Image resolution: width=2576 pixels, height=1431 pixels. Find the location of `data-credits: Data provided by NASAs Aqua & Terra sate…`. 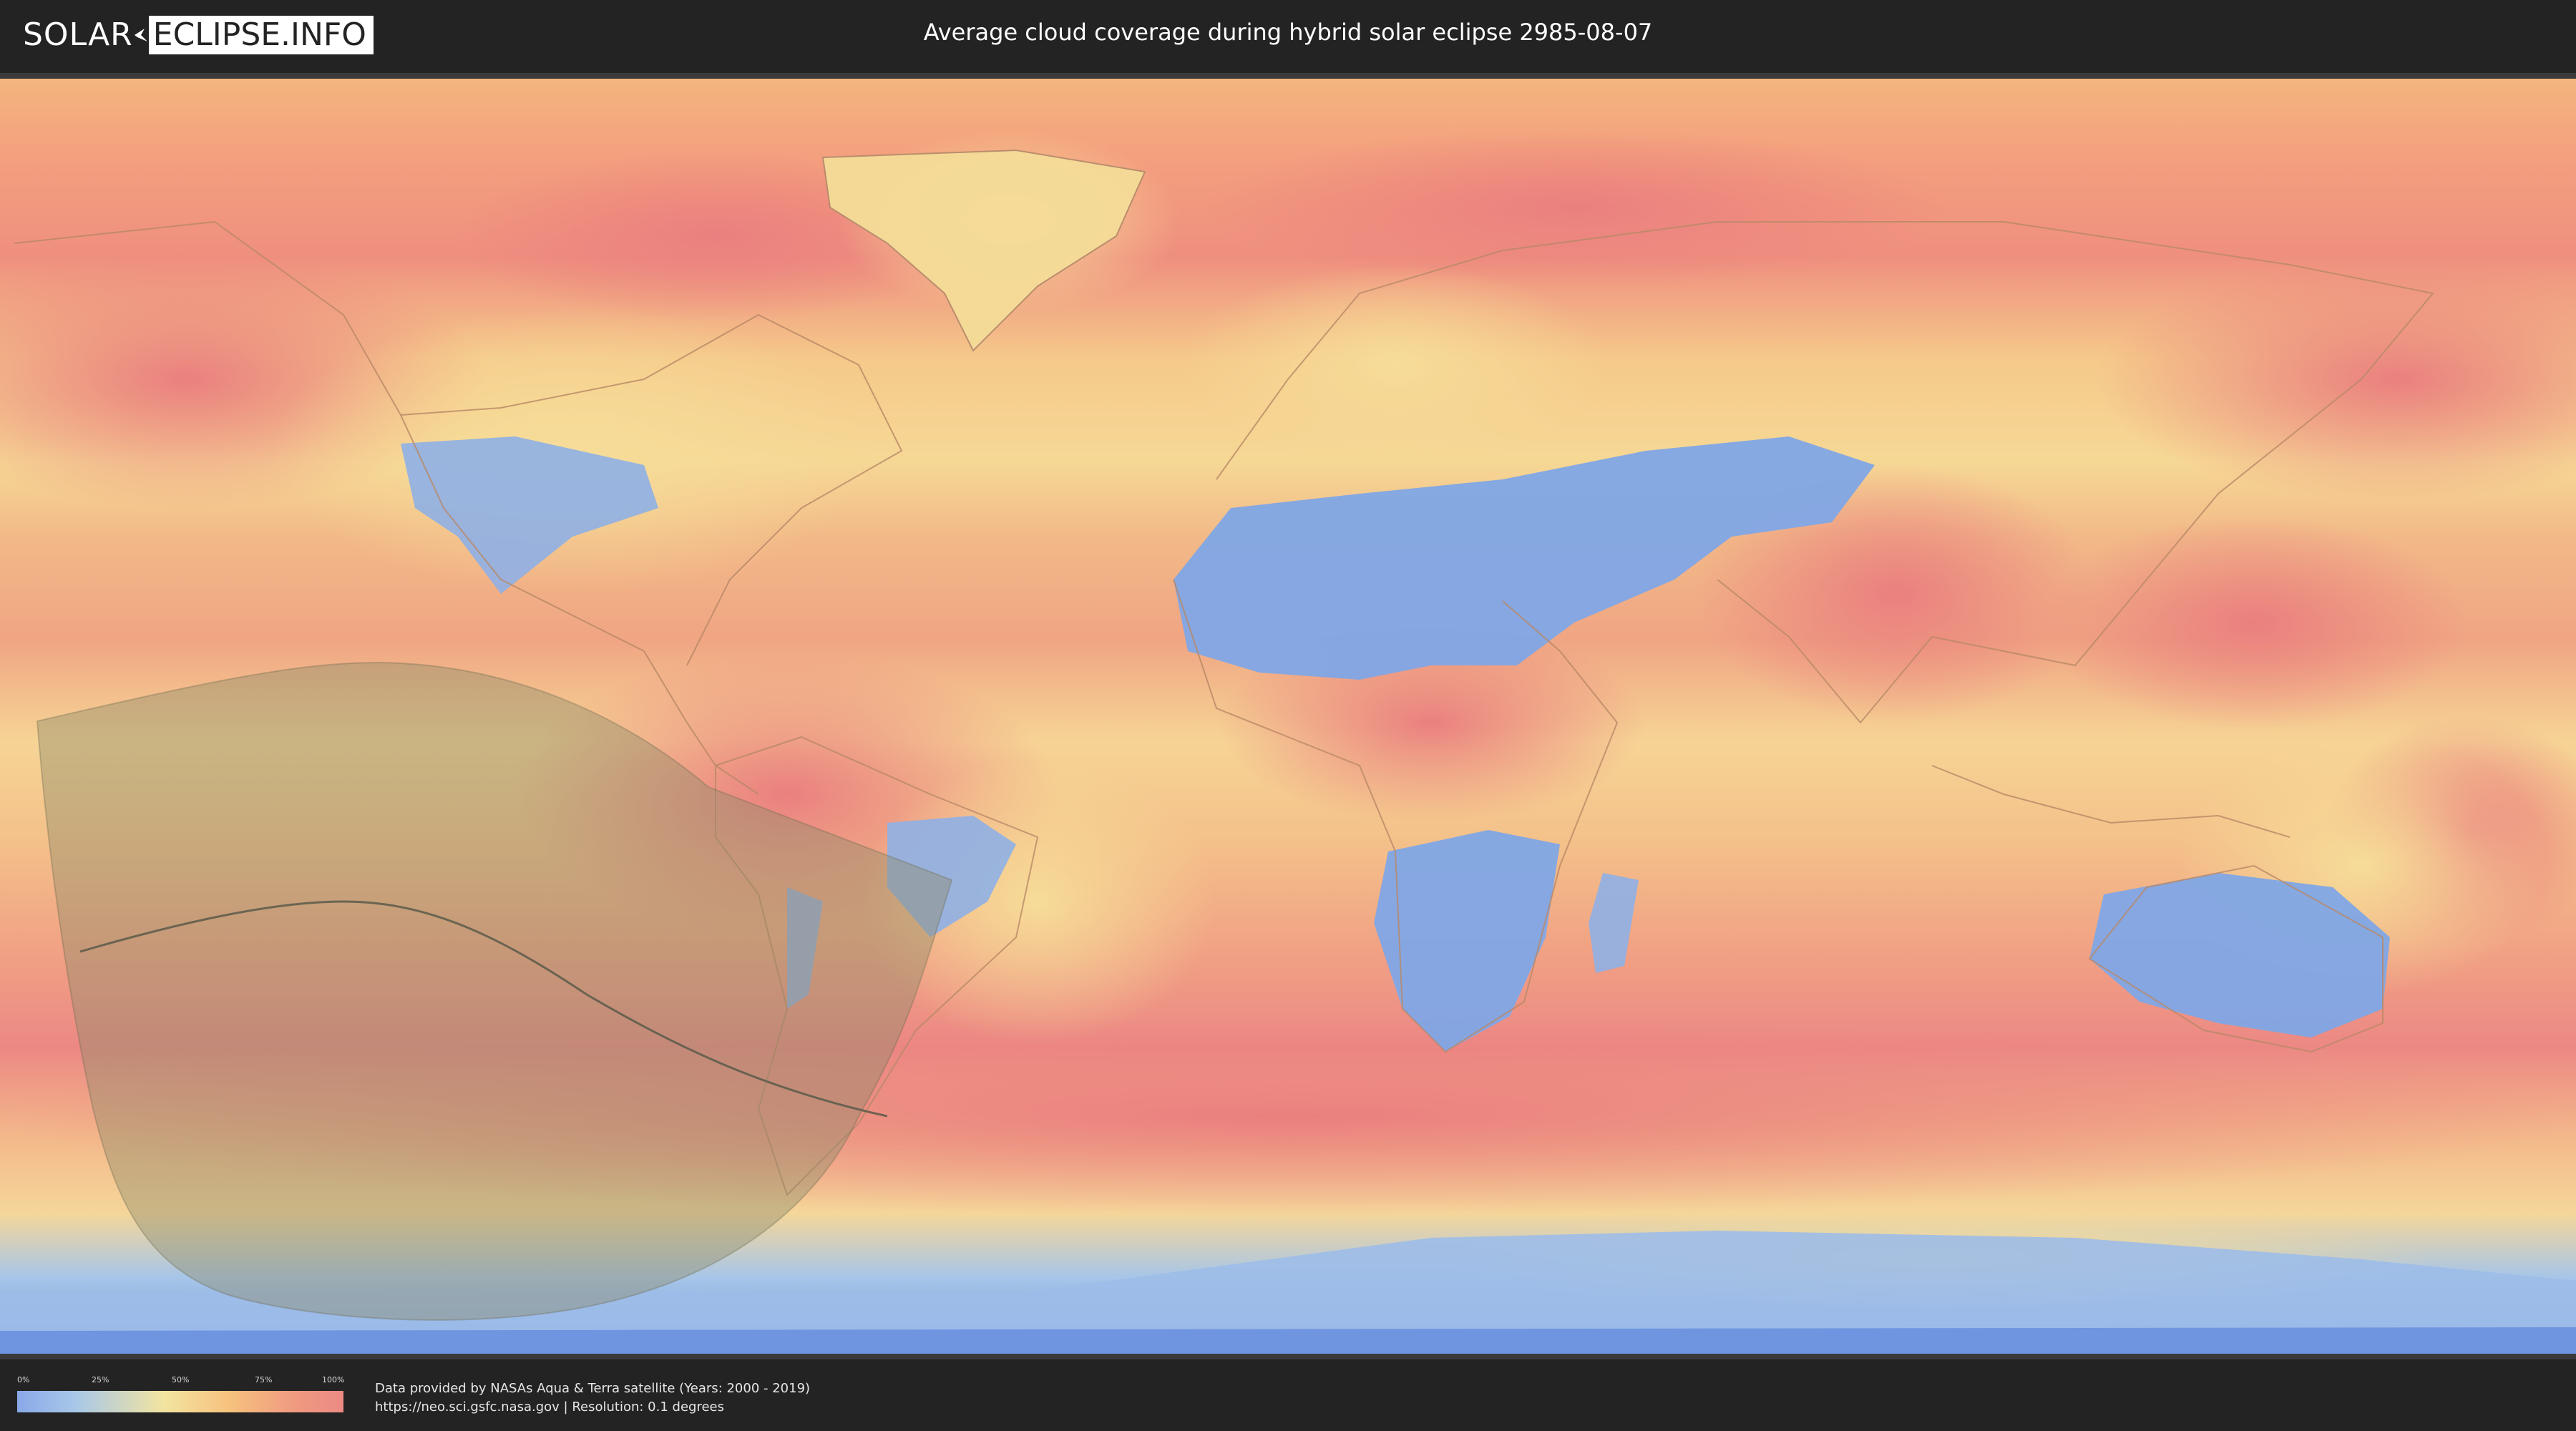

data-credits: Data provided by NASAs Aqua & Terra sate… is located at coordinates (592, 1398).